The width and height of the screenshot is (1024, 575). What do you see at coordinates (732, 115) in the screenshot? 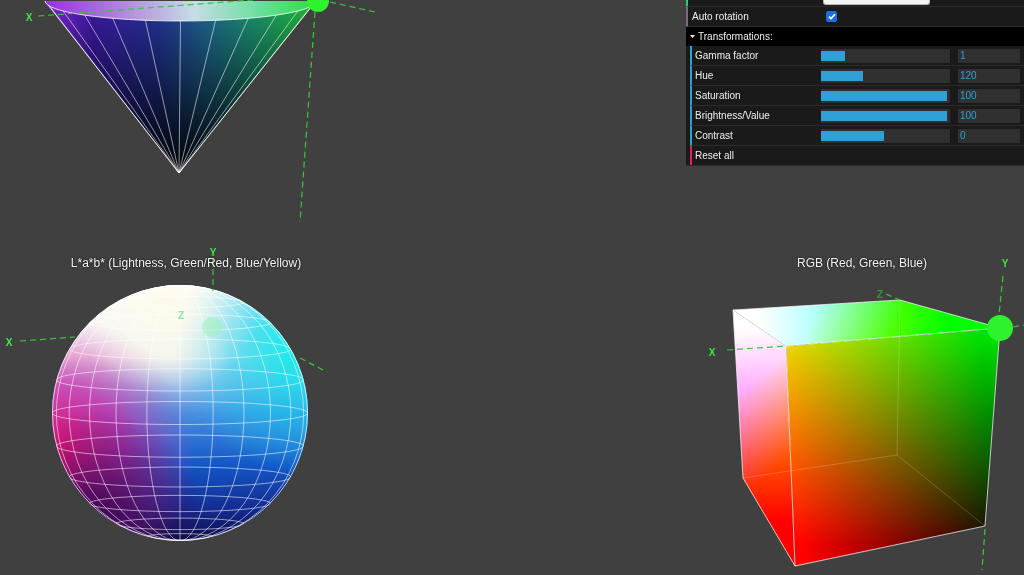
I see `setting-label: Brightness/Value` at bounding box center [732, 115].